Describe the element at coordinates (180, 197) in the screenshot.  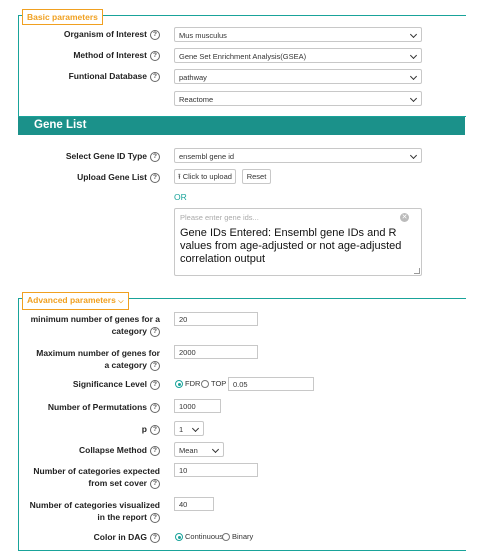
I see `or-text: OR` at that location.